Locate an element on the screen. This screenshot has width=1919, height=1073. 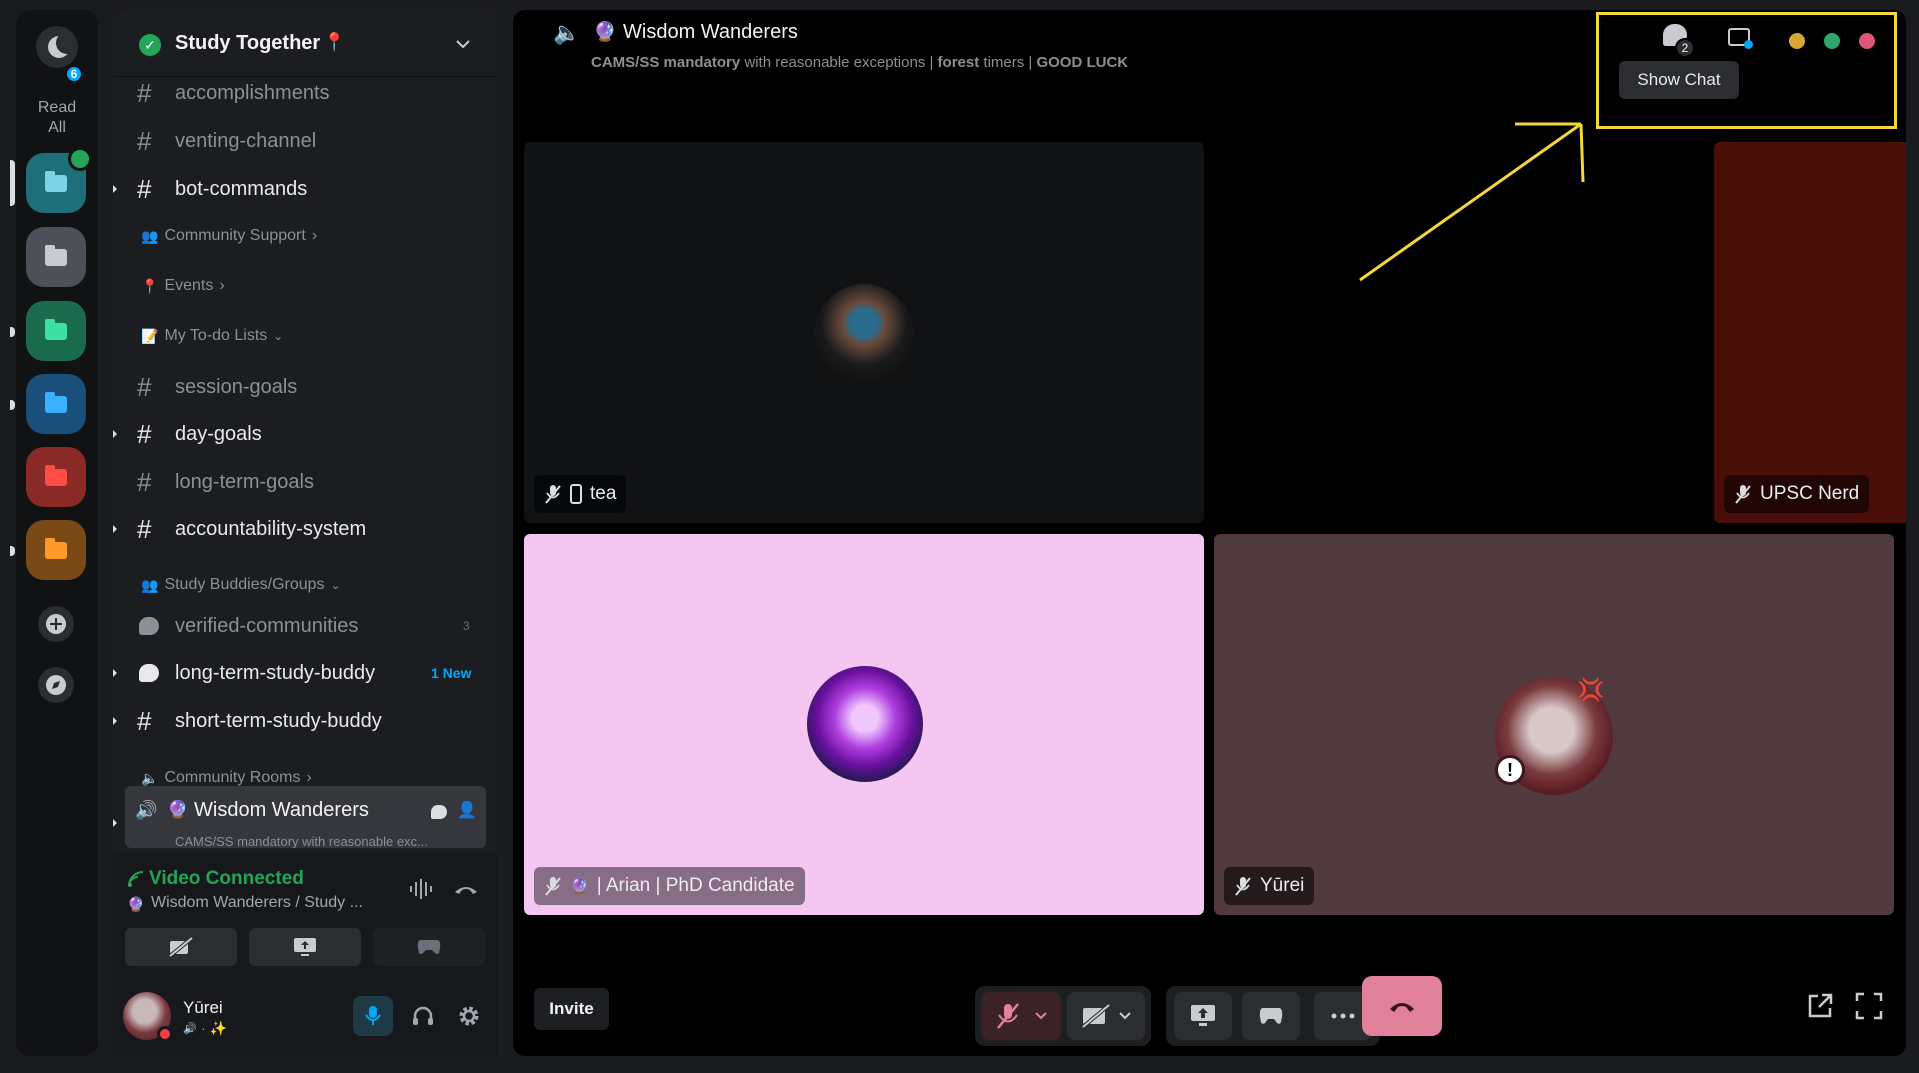
participant-tile: tea is located at coordinates (864, 332).